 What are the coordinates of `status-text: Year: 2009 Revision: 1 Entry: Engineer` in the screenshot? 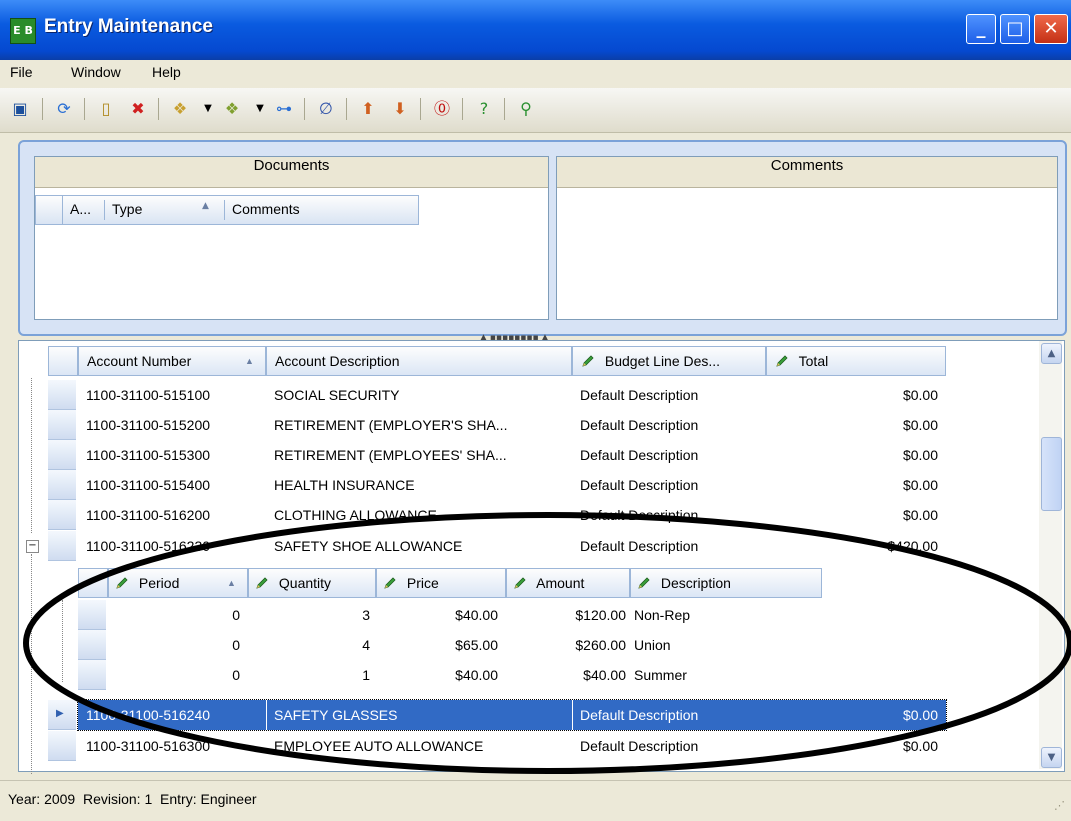 It's located at (132, 799).